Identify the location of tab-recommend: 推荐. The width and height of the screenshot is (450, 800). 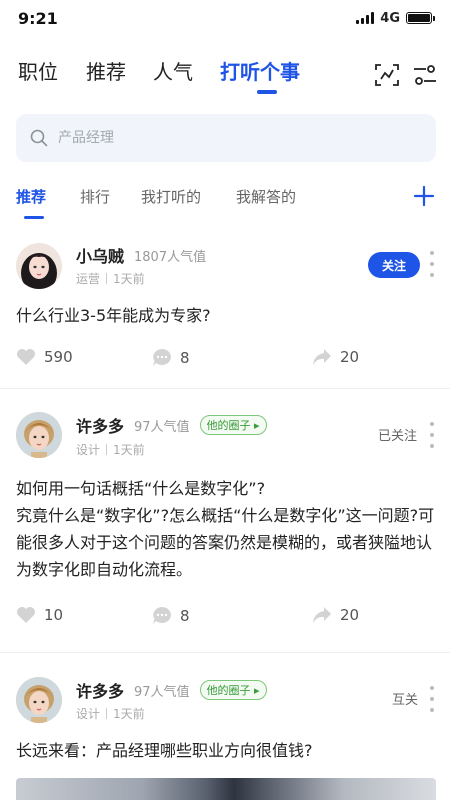
(106, 70).